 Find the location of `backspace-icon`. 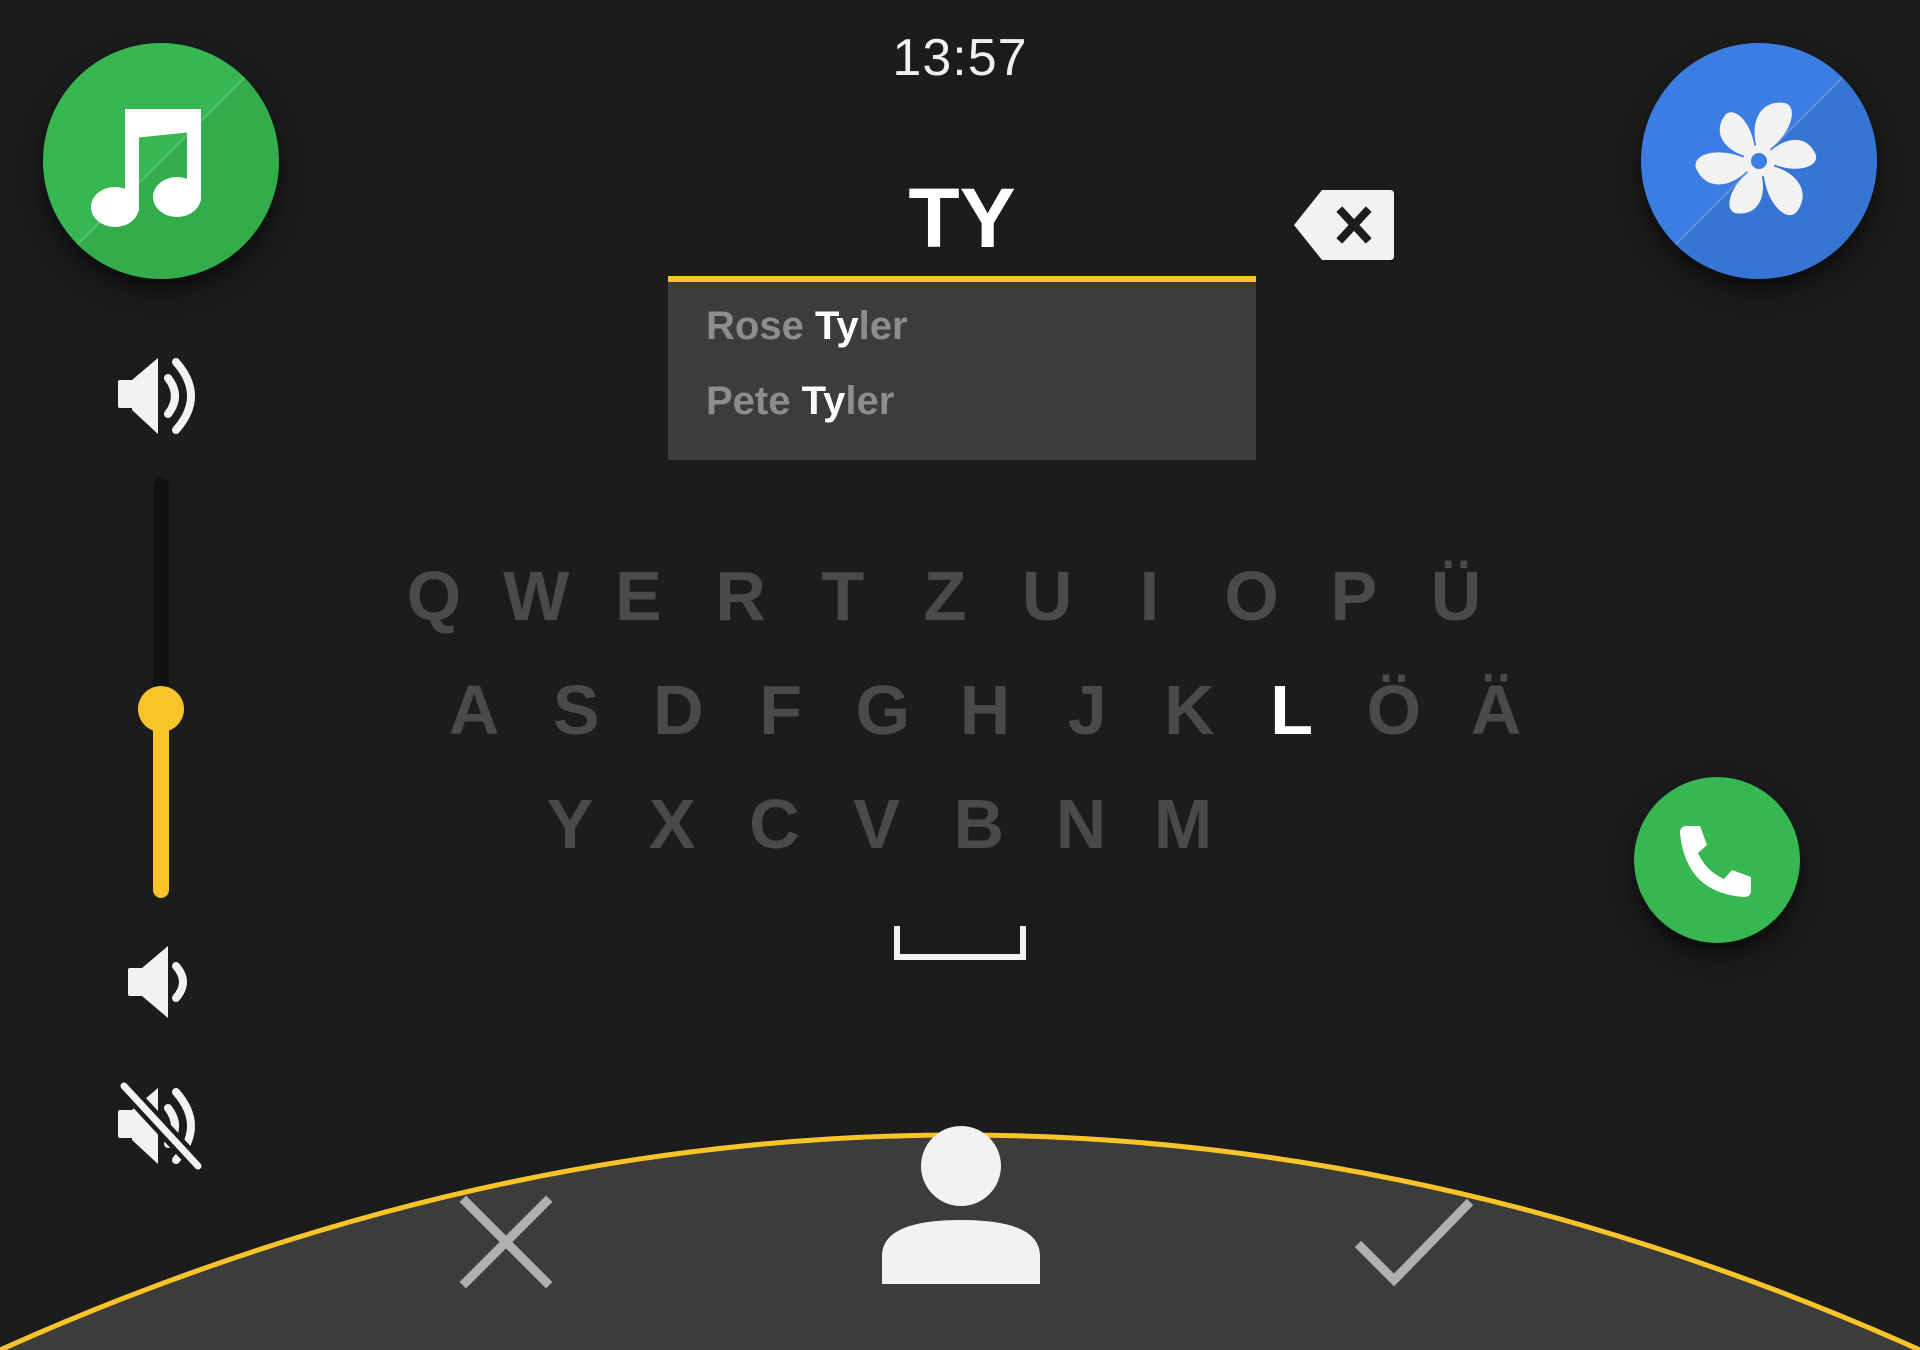

backspace-icon is located at coordinates (1344, 225).